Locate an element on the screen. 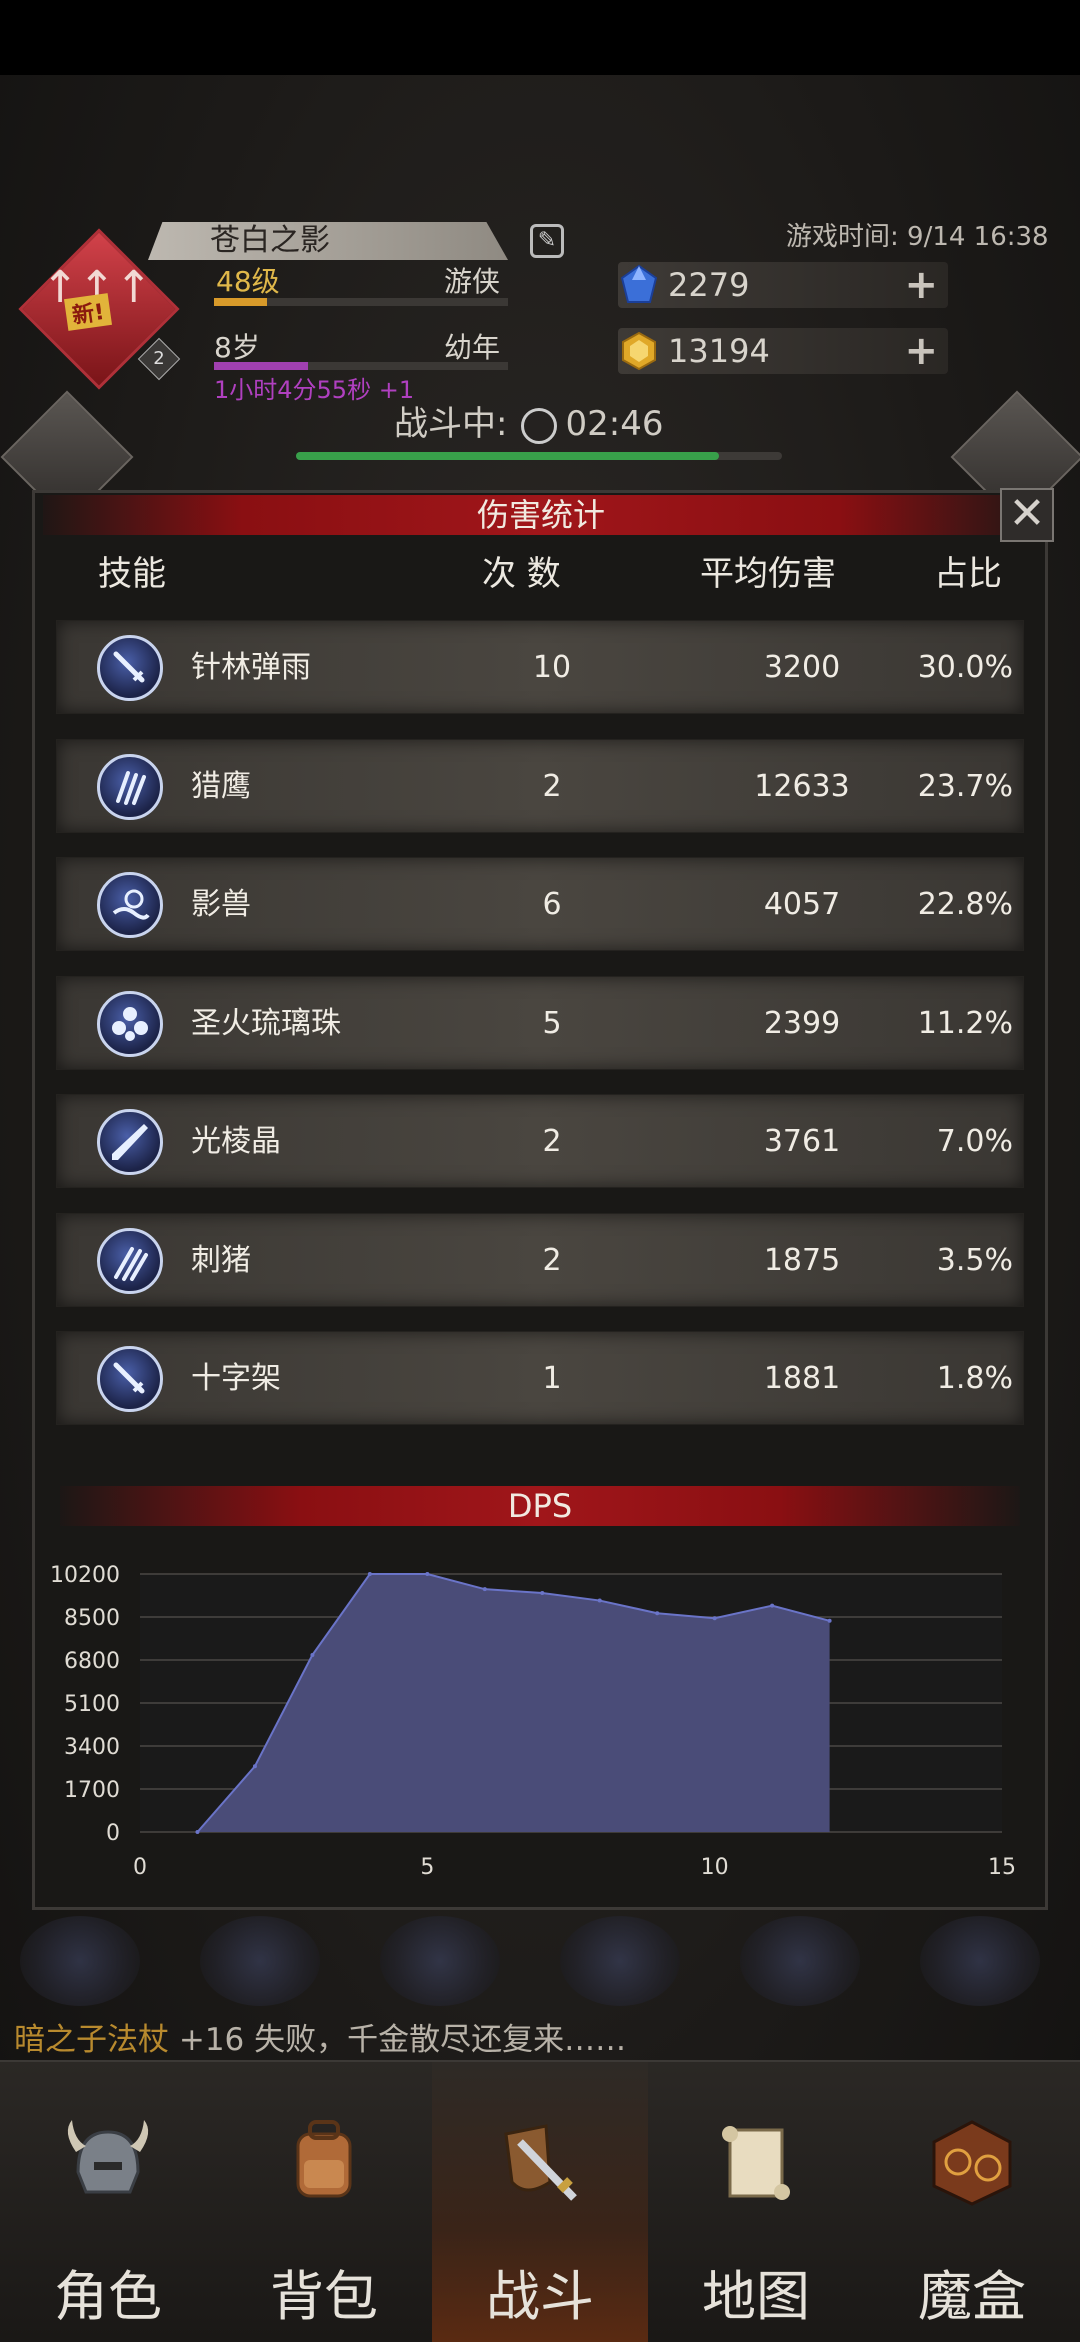 This screenshot has width=1080, height=2342. skill-share: 7.0% is located at coordinates (974, 1141).